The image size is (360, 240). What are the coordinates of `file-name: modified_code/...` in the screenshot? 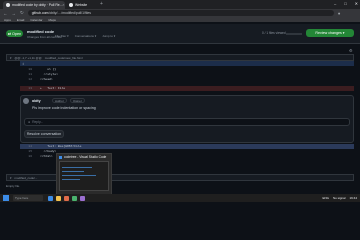 It's located at (26, 178).